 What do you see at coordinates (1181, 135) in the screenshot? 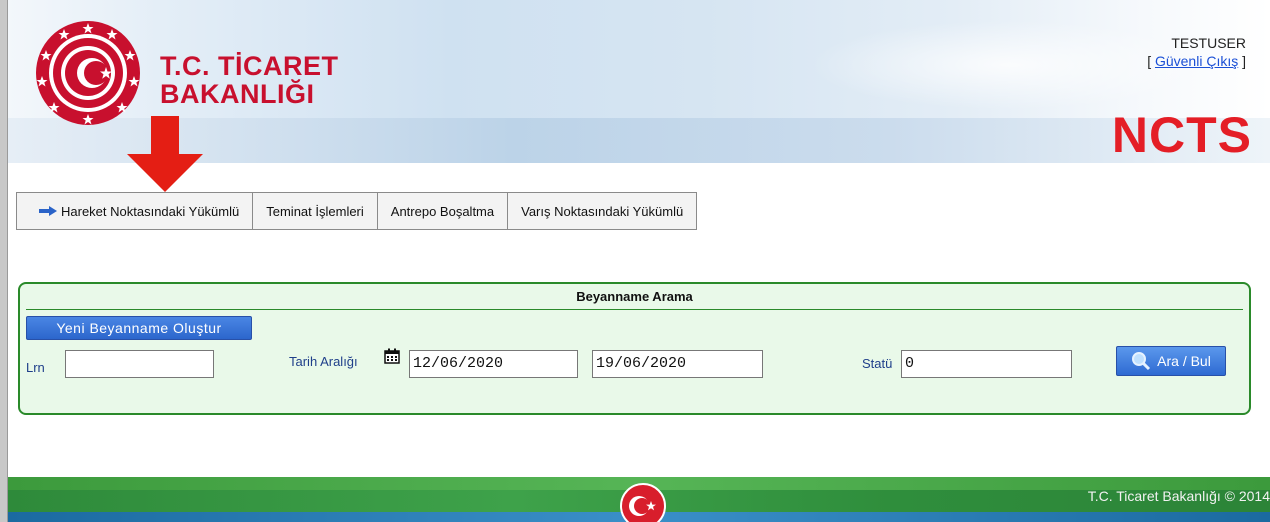
I see `app-logo-ncts: NCTS` at bounding box center [1181, 135].